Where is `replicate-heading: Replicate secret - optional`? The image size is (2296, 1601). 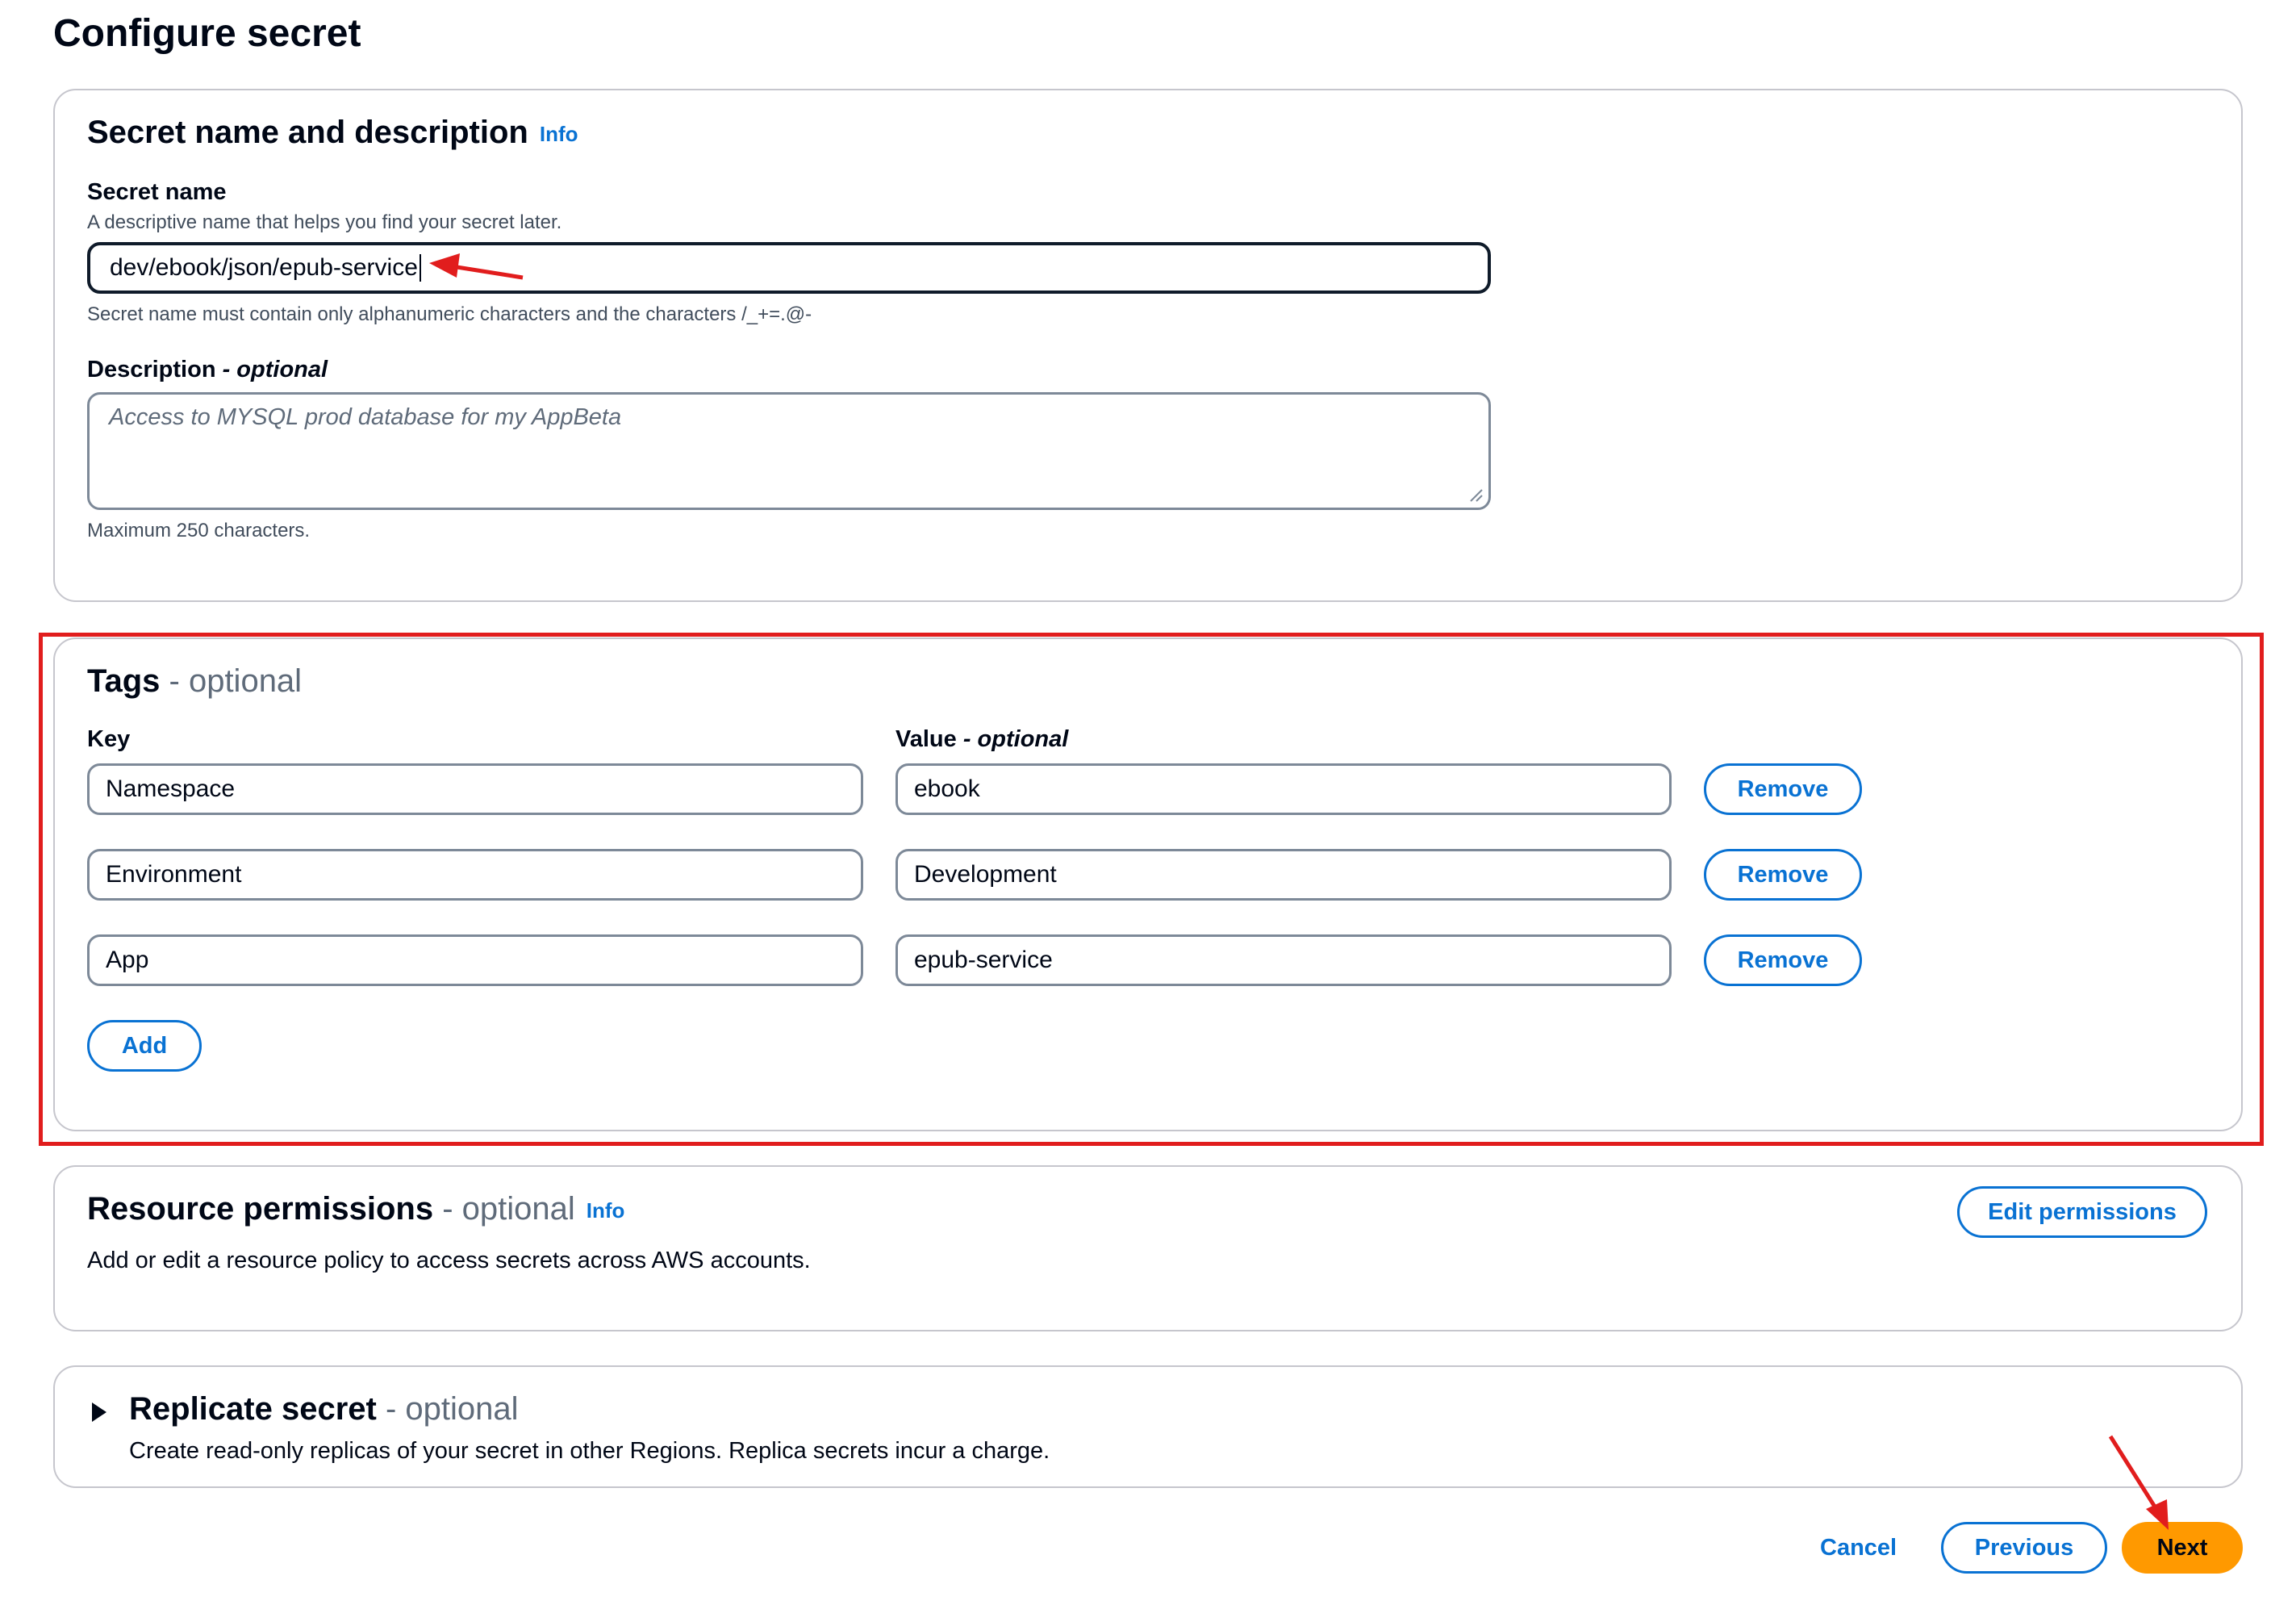
replicate-heading: Replicate secret - optional is located at coordinates (324, 1410).